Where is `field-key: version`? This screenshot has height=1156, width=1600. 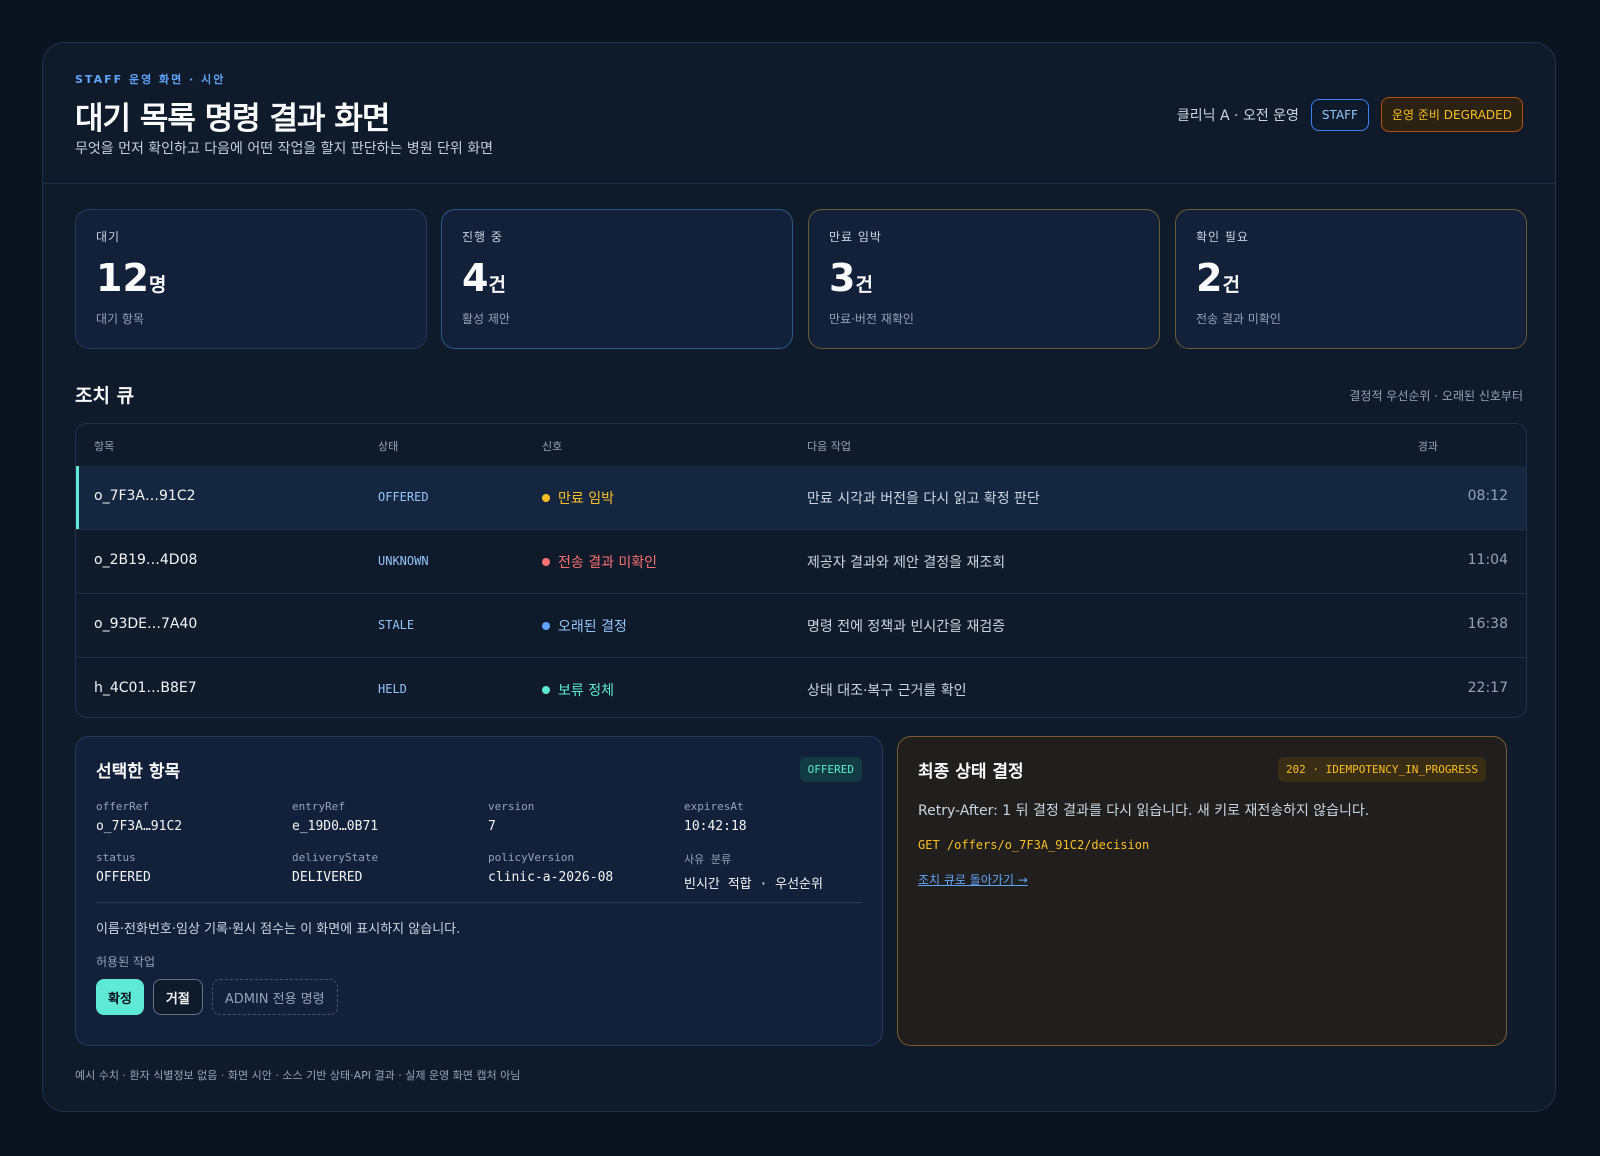 field-key: version is located at coordinates (511, 806).